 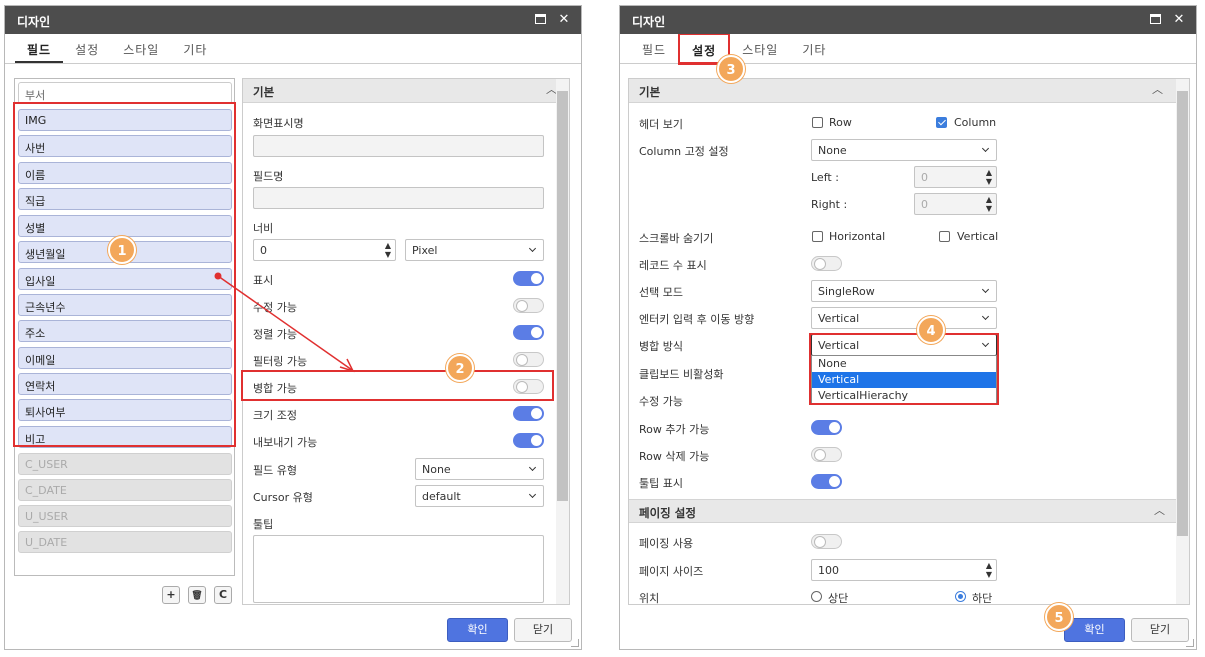 What do you see at coordinates (904, 291) in the screenshot?
I see `select-mode-select: SingleRow` at bounding box center [904, 291].